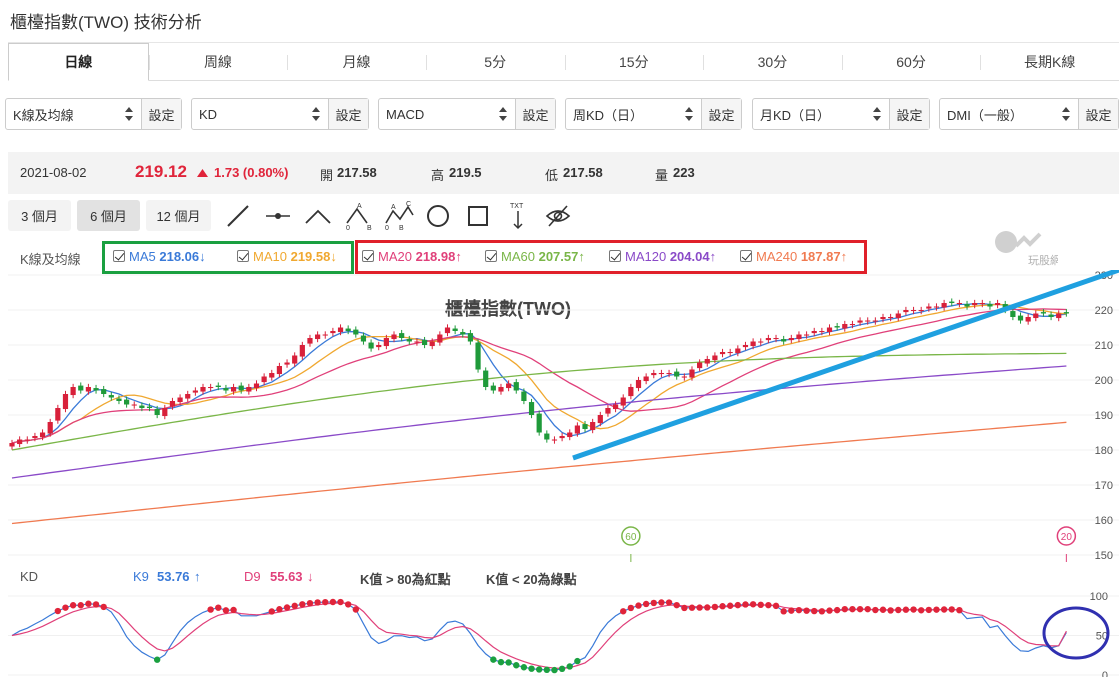 The image size is (1119, 677). Describe the element at coordinates (1049, 61) in the screenshot. I see `tab-long-term: 長期K線` at that location.